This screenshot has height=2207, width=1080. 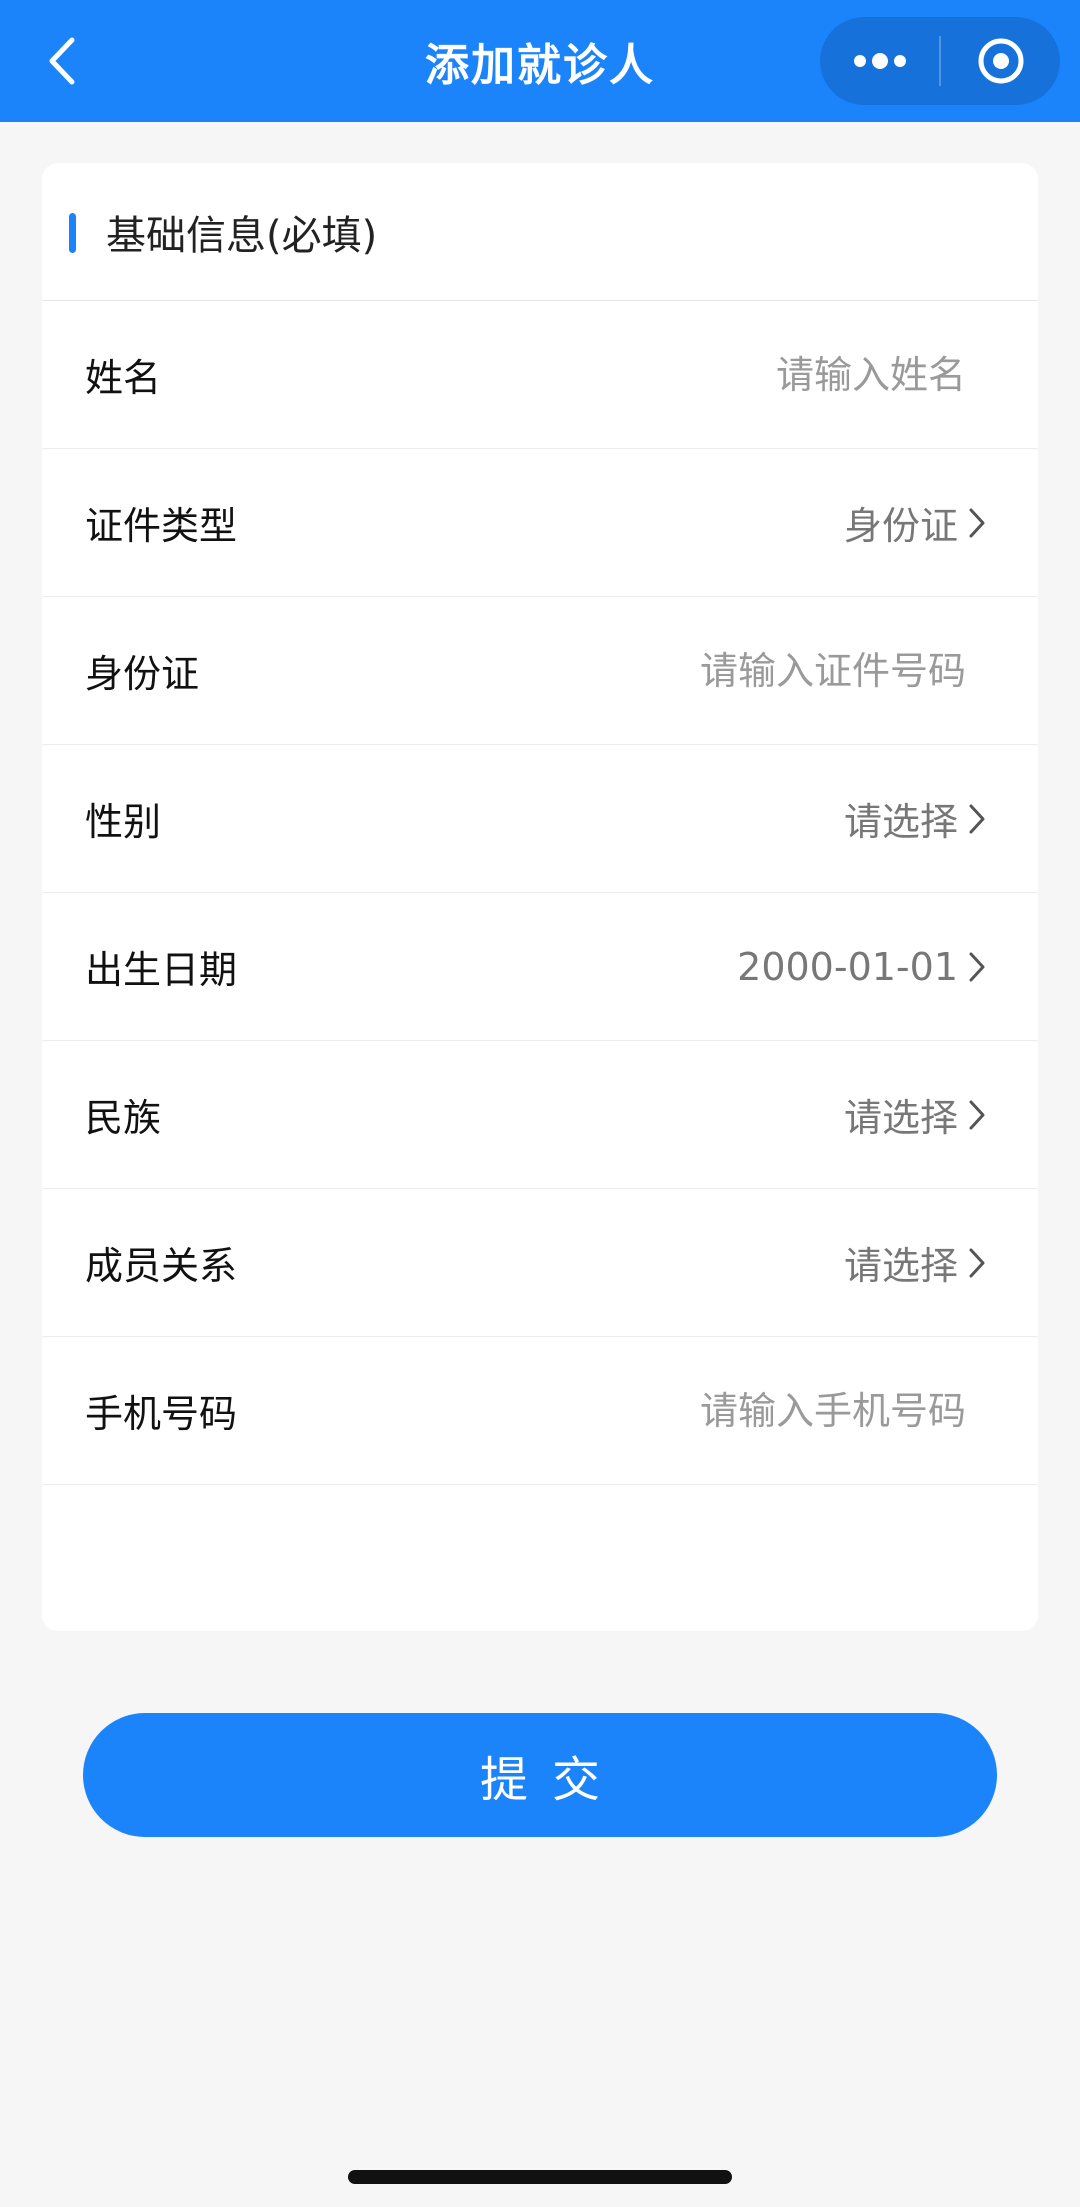 What do you see at coordinates (900, 1266) in the screenshot?
I see `relationship-value: 请选择` at bounding box center [900, 1266].